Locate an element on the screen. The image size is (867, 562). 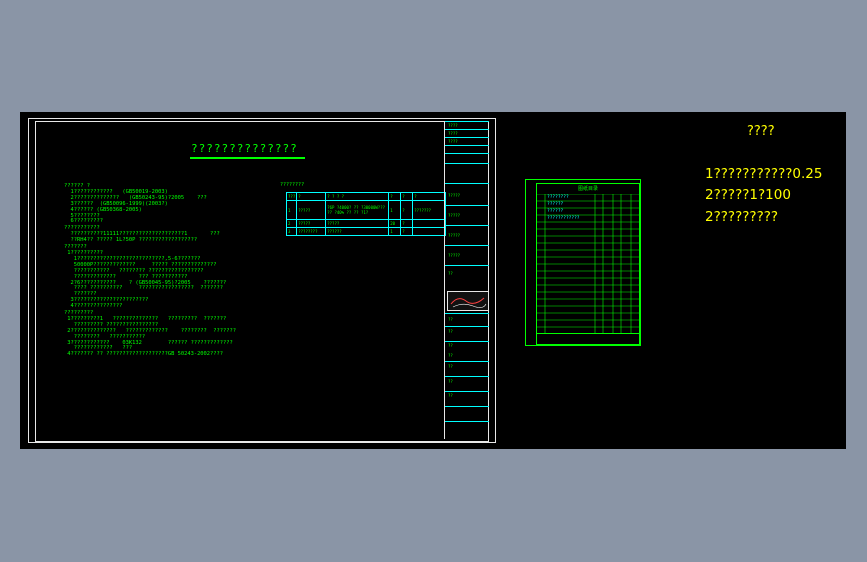
plan-thumbnail is located at coordinates (468, 301).